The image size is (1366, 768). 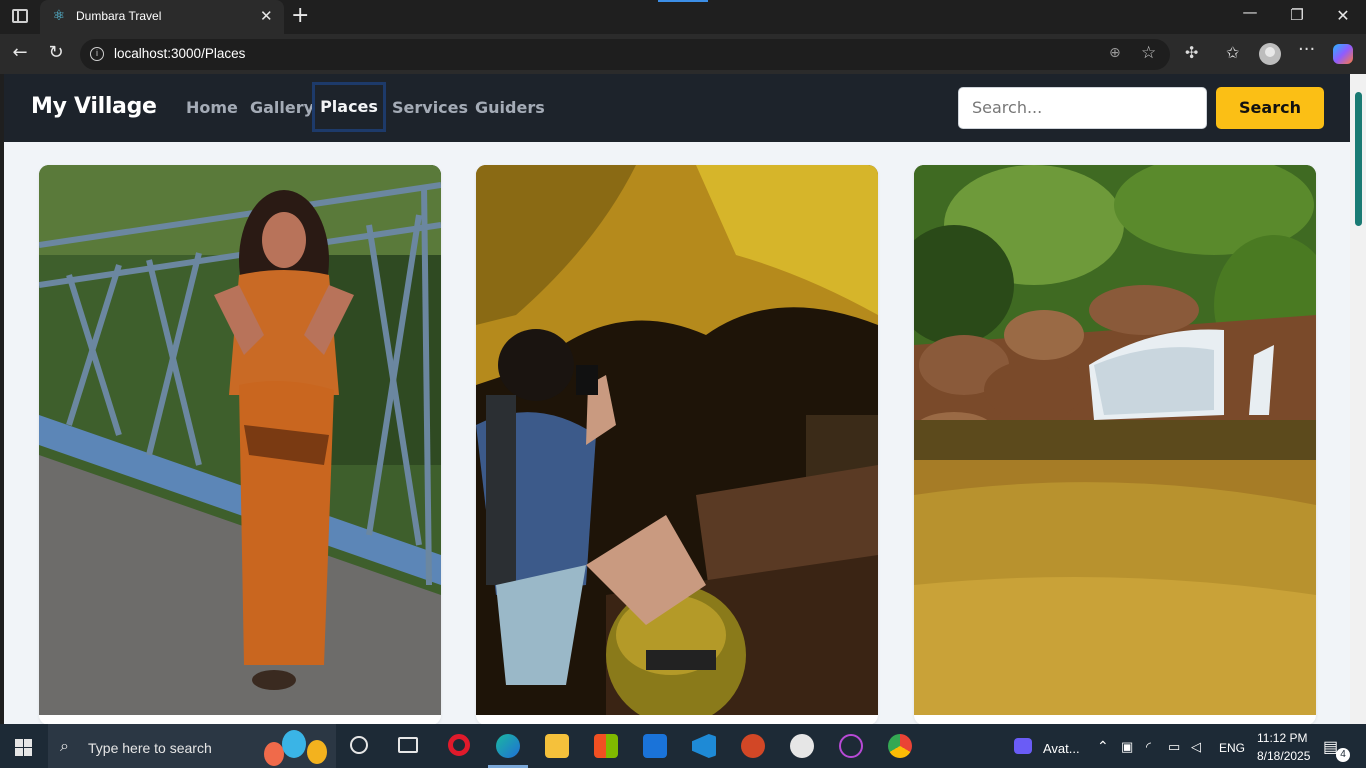 What do you see at coordinates (59, 16) in the screenshot?
I see `react-icon: ⚛` at bounding box center [59, 16].